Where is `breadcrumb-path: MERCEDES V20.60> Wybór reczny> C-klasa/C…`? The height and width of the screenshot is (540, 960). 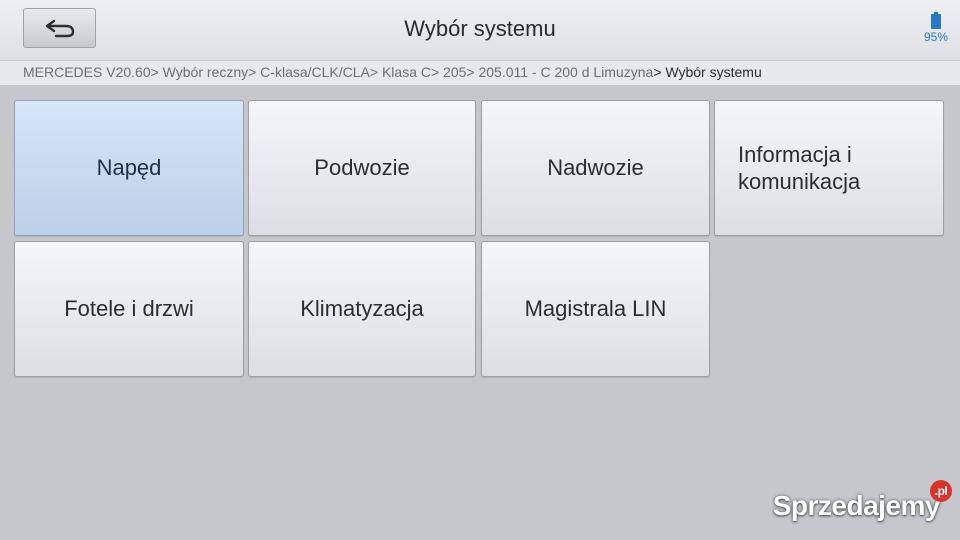
breadcrumb-path: MERCEDES V20.60> Wybór reczny> C-klasa/C… is located at coordinates (338, 72).